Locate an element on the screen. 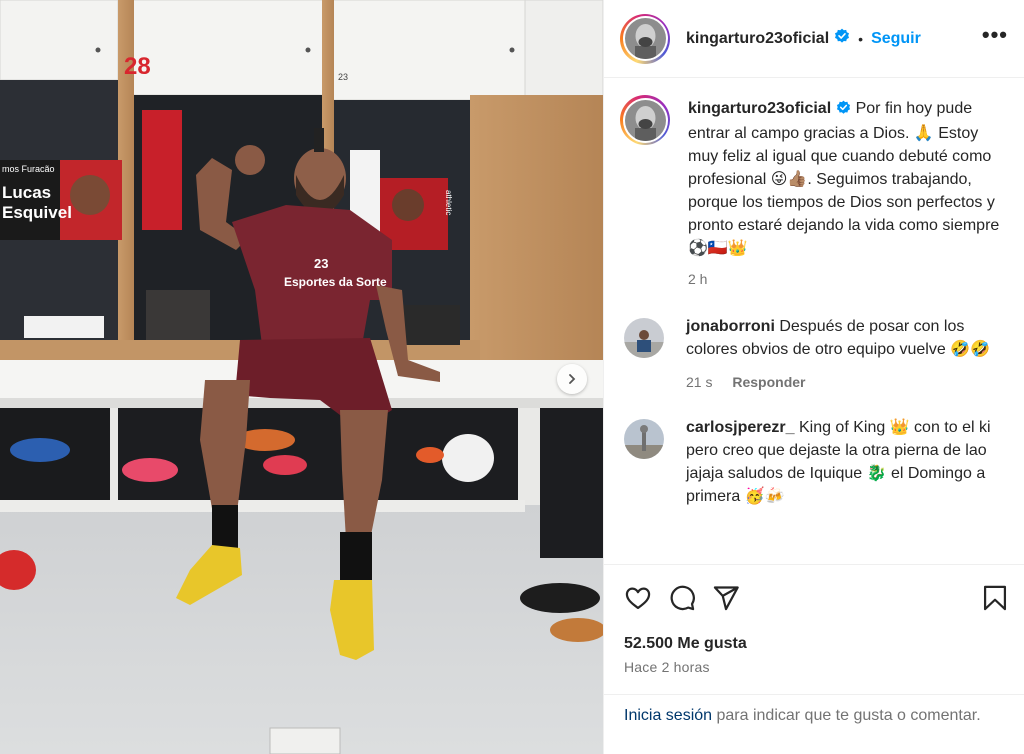 Image resolution: width=1024 pixels, height=754 pixels. comment-username: carlosjperezr_ is located at coordinates (740, 427).